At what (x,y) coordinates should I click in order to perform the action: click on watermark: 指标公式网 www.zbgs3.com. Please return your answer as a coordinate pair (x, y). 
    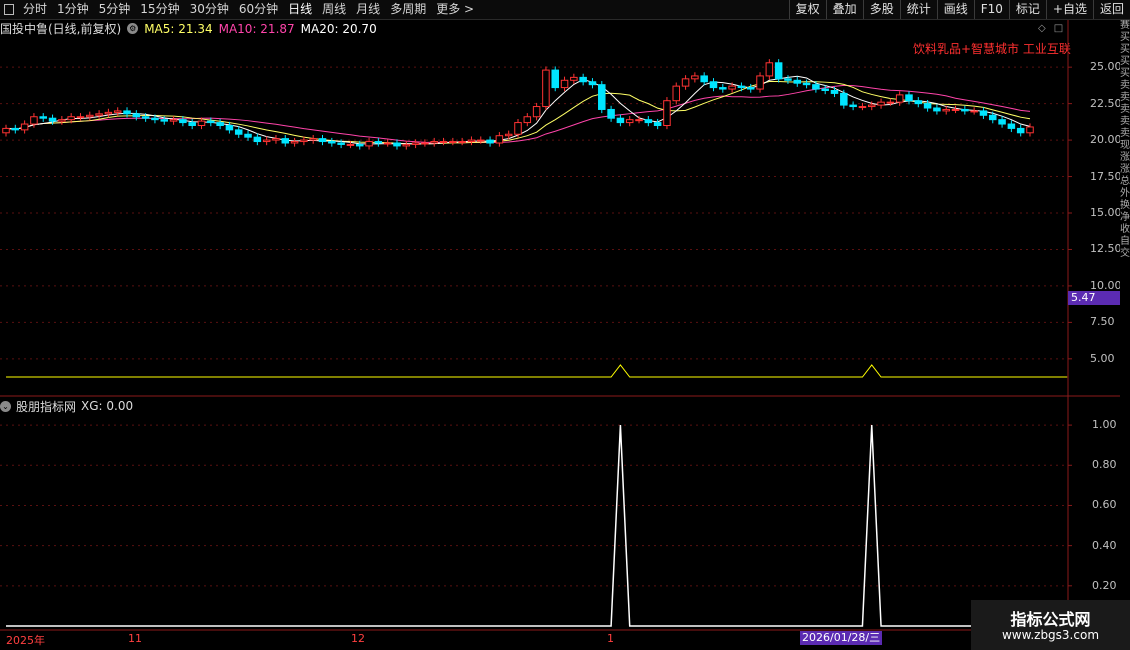
    Looking at the image, I should click on (1050, 625).